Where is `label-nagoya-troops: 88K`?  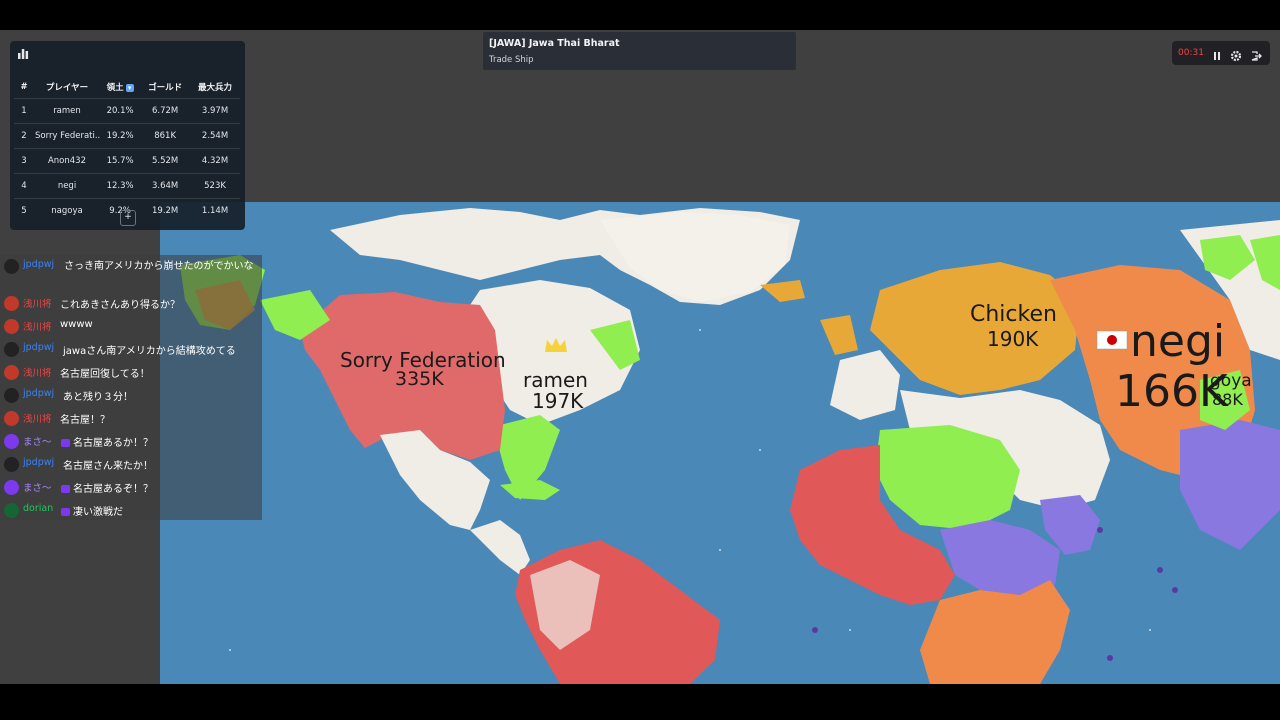 label-nagoya-troops: 88K is located at coordinates (1227, 399).